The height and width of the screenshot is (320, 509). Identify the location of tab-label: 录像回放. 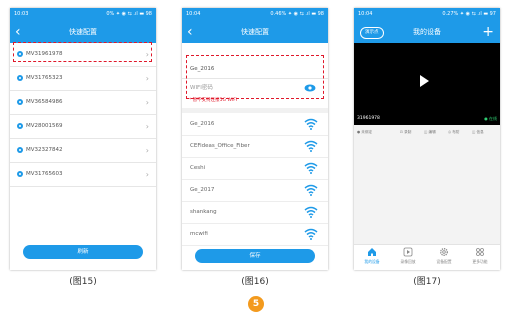
(408, 261).